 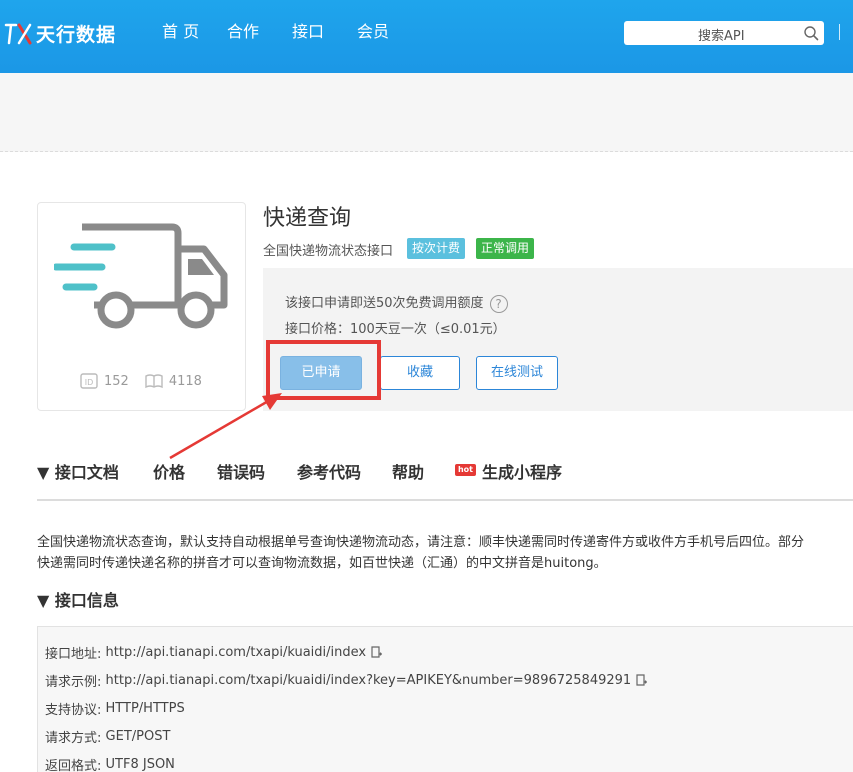 I want to click on api-row-label: 返回格式:, so click(x=73, y=765).